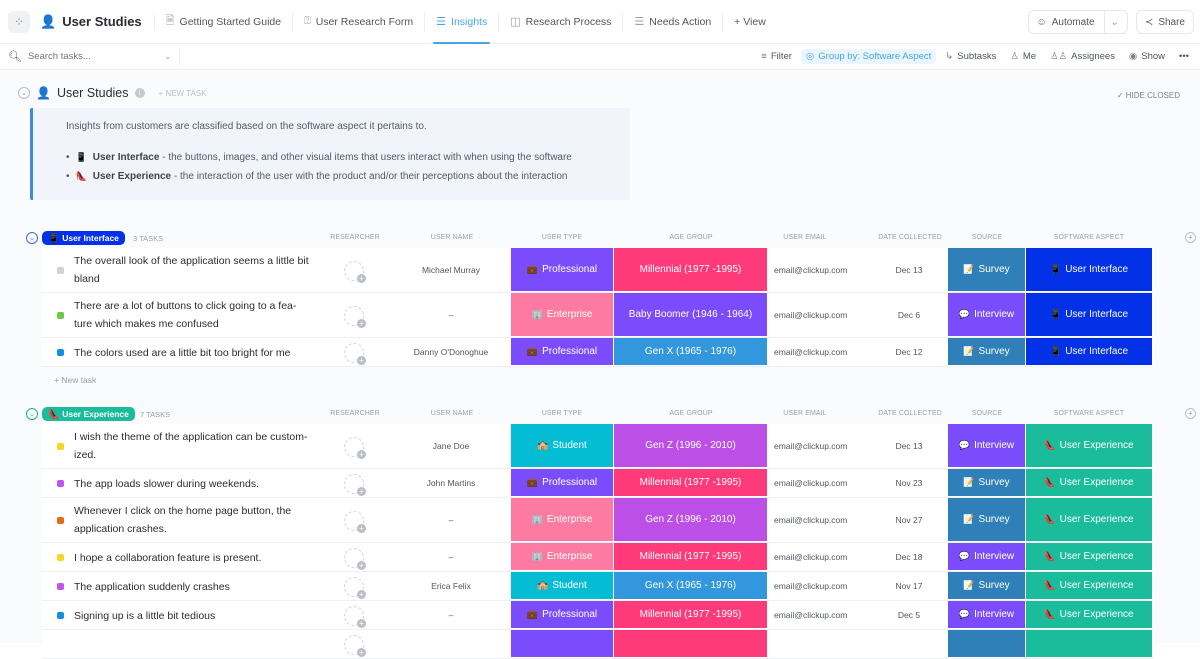  I want to click on new-task-button: + New task, so click(75, 380).